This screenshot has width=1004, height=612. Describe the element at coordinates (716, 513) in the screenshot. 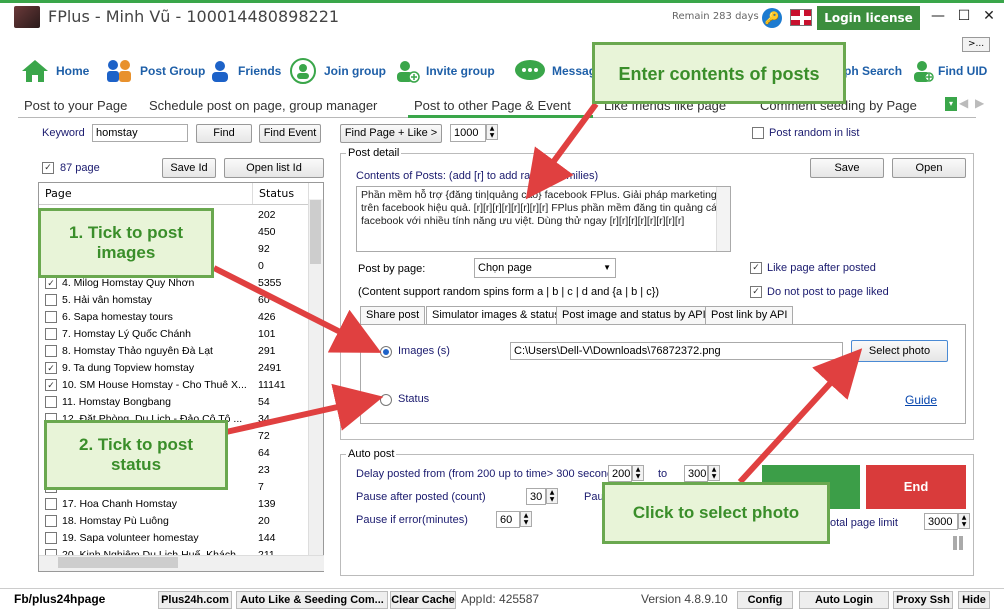

I see `callout-click-select: Click to select photo` at that location.